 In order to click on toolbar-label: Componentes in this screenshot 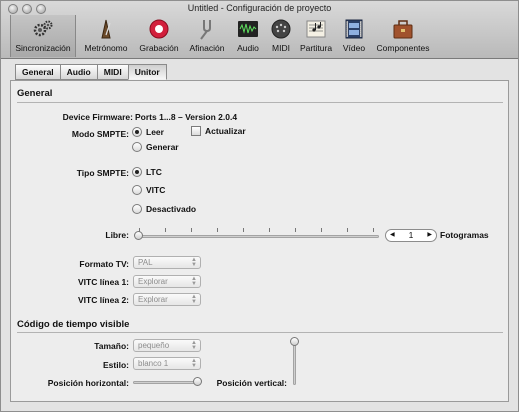, I will do `click(403, 48)`.